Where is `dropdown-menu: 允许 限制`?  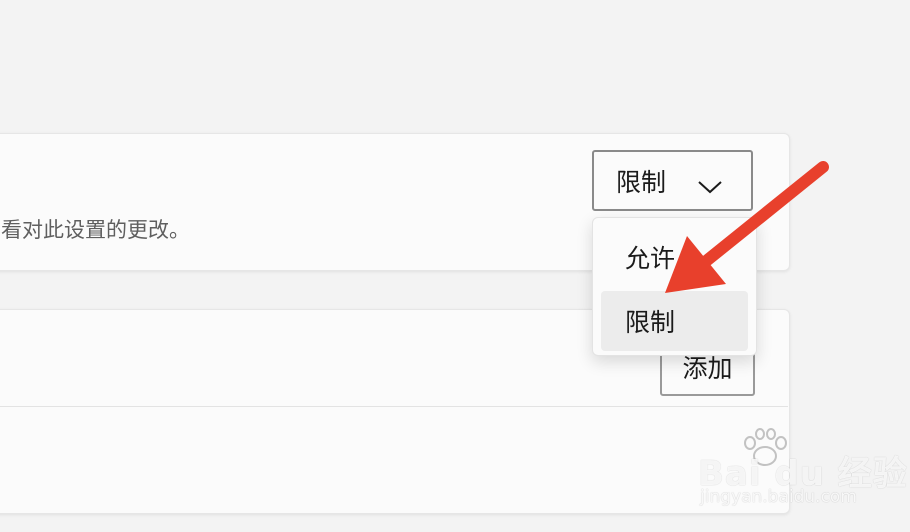 dropdown-menu: 允许 限制 is located at coordinates (674, 286).